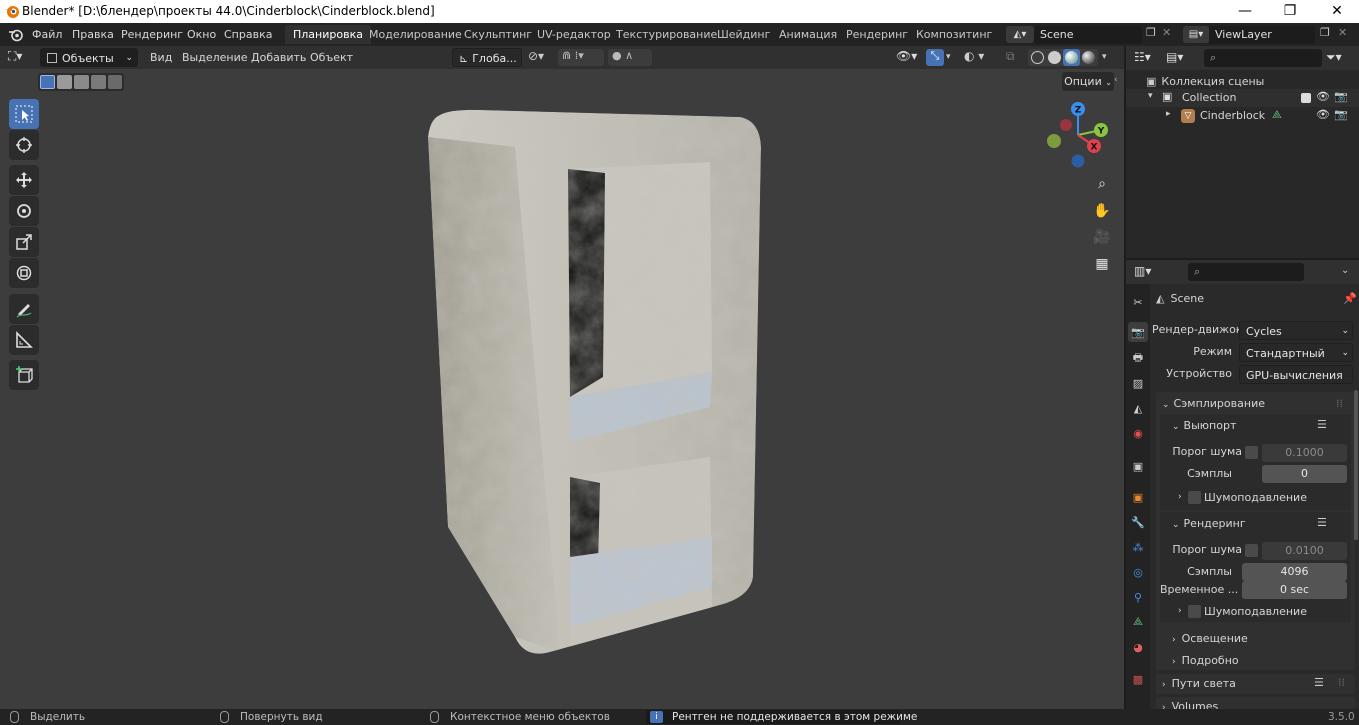 This screenshot has width=1359, height=725. Describe the element at coordinates (1277, 115) in the screenshot. I see `mesh-data-icon: ⟁` at that location.